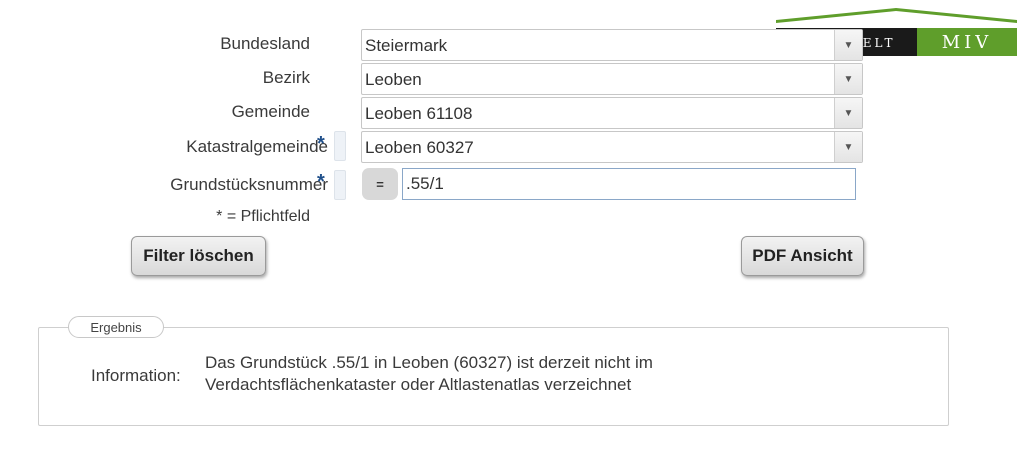  Describe the element at coordinates (380, 184) in the screenshot. I see `operator-button: =` at that location.